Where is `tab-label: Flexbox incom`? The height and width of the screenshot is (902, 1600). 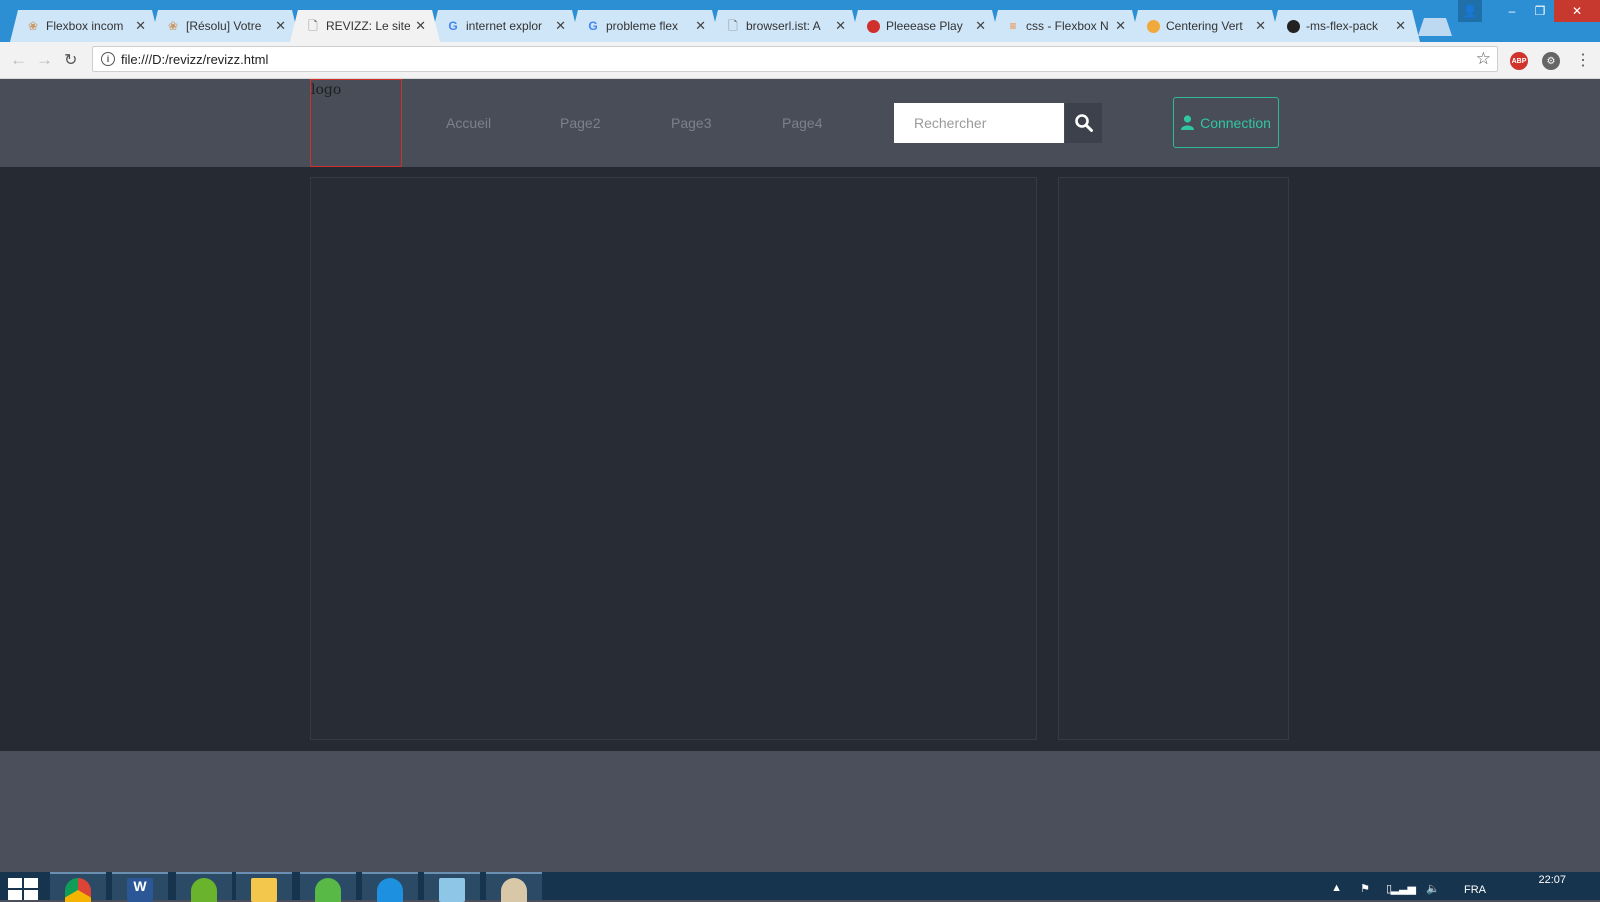 tab-label: Flexbox incom is located at coordinates (85, 26).